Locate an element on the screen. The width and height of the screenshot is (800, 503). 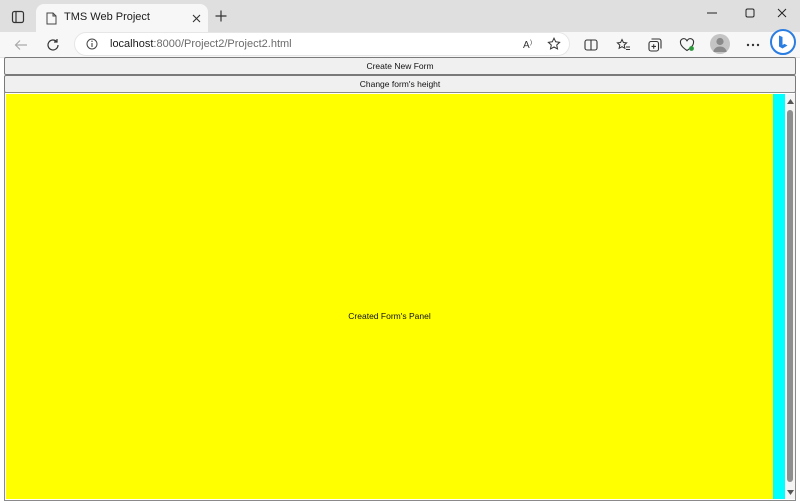
tab-title: TMS Web Project is located at coordinates (107, 17).